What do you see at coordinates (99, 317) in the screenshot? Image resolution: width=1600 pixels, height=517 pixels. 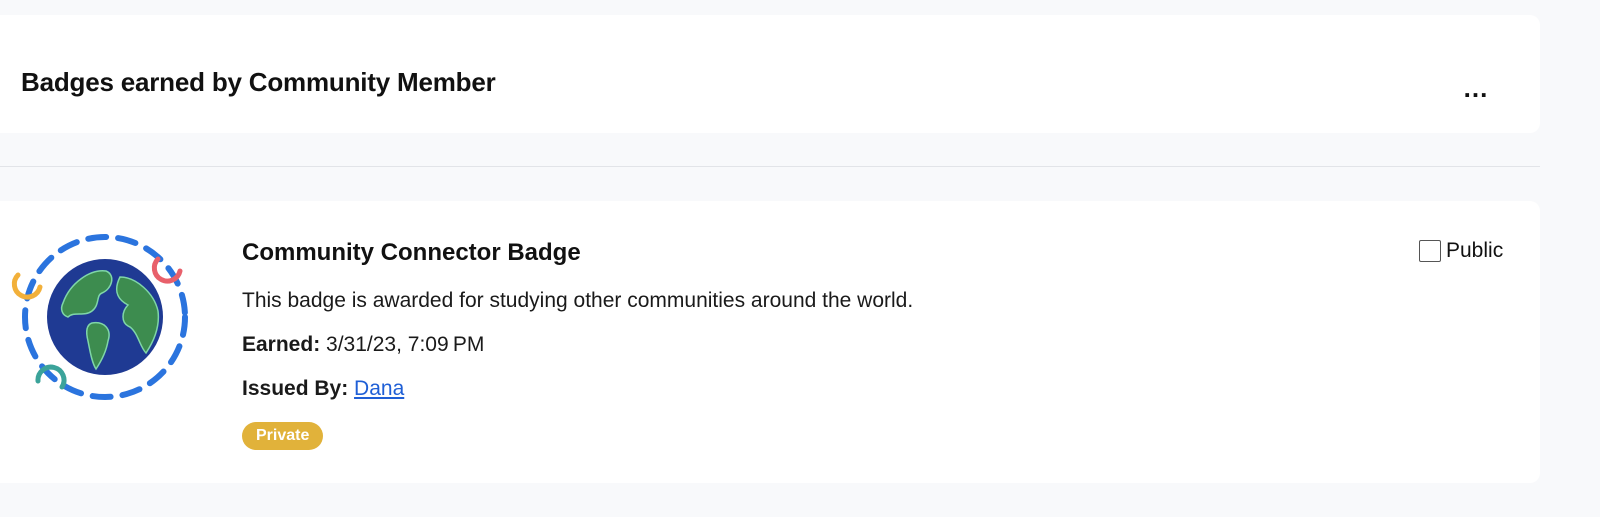 I see `globe-badge-icon` at bounding box center [99, 317].